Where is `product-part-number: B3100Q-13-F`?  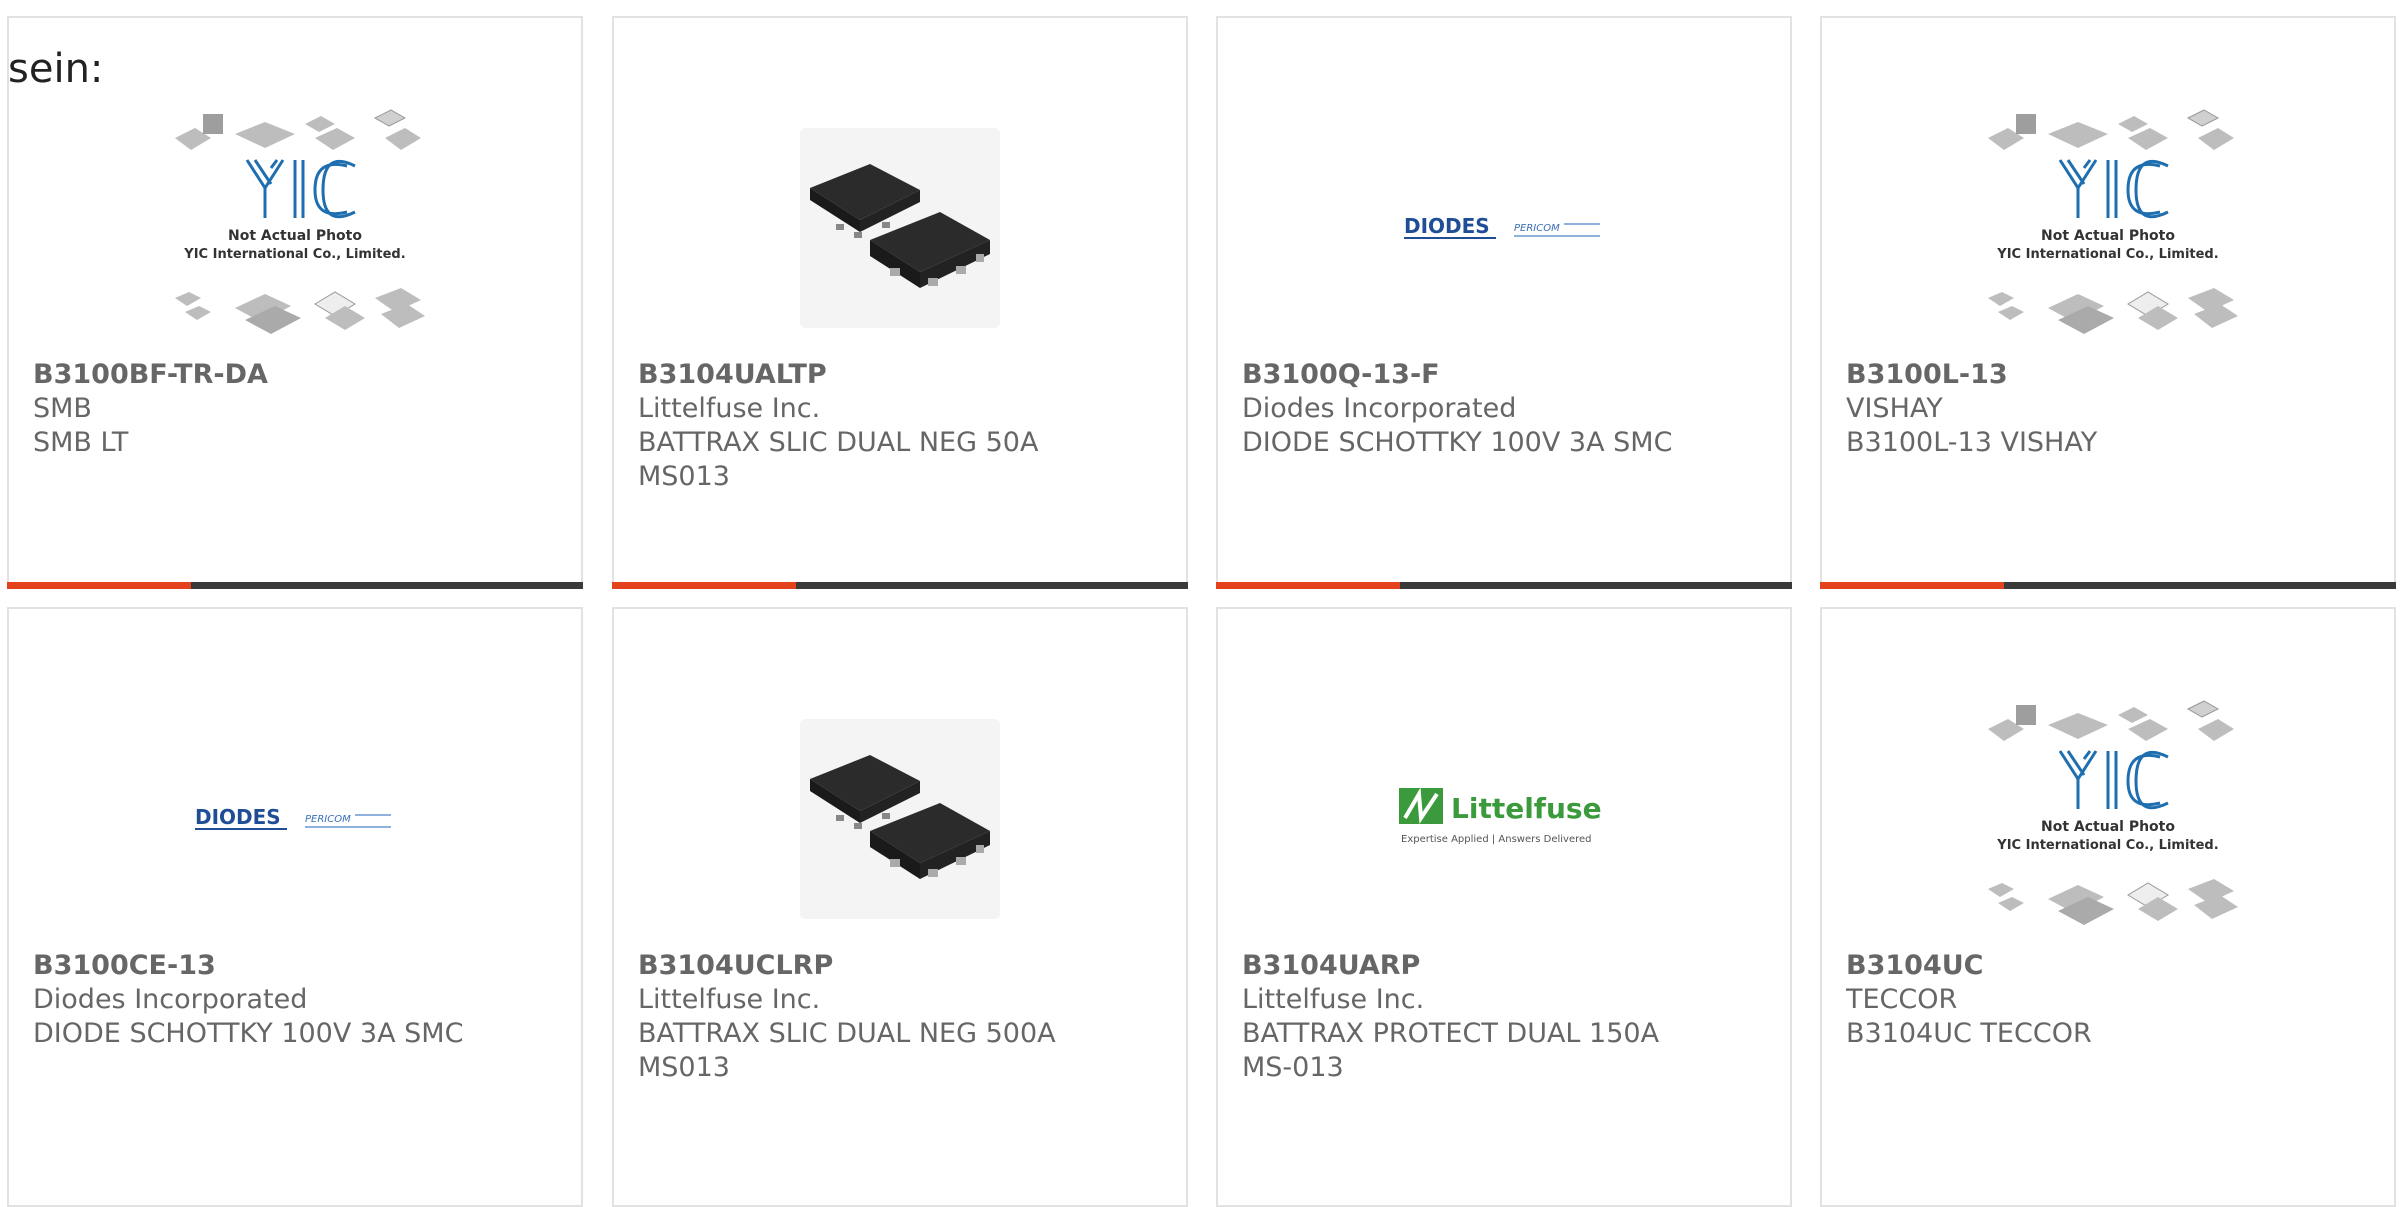 product-part-number: B3100Q-13-F is located at coordinates (1506, 375).